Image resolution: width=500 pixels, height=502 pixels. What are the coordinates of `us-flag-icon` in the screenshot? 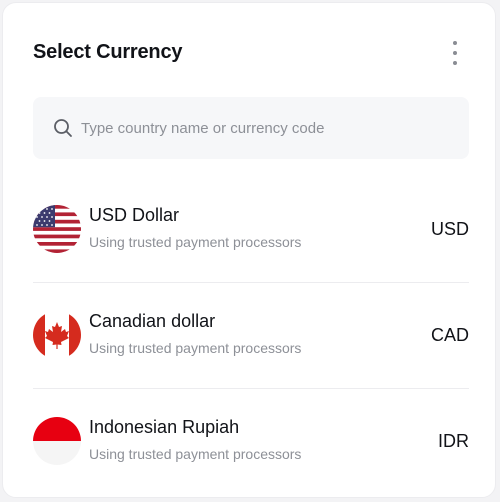 It's located at (57, 229).